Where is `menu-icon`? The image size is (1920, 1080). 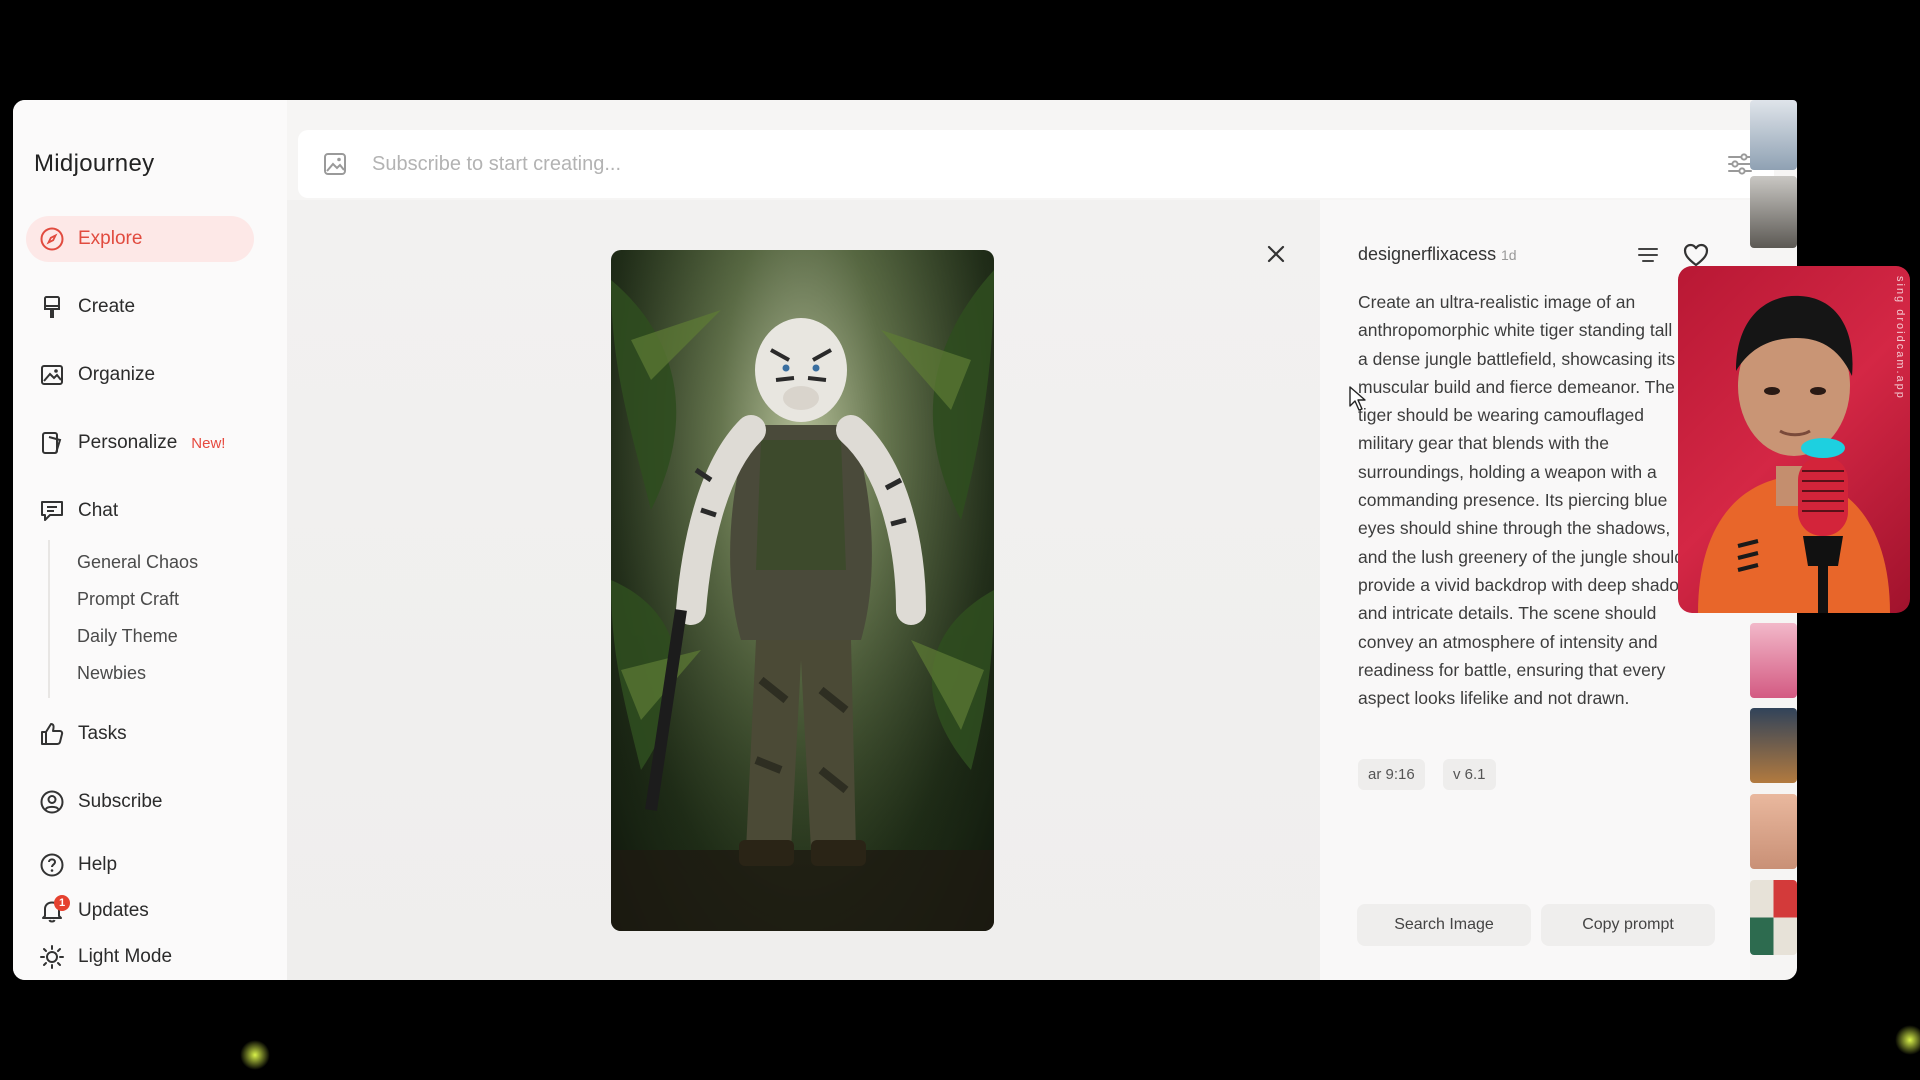
menu-icon is located at coordinates (1648, 255).